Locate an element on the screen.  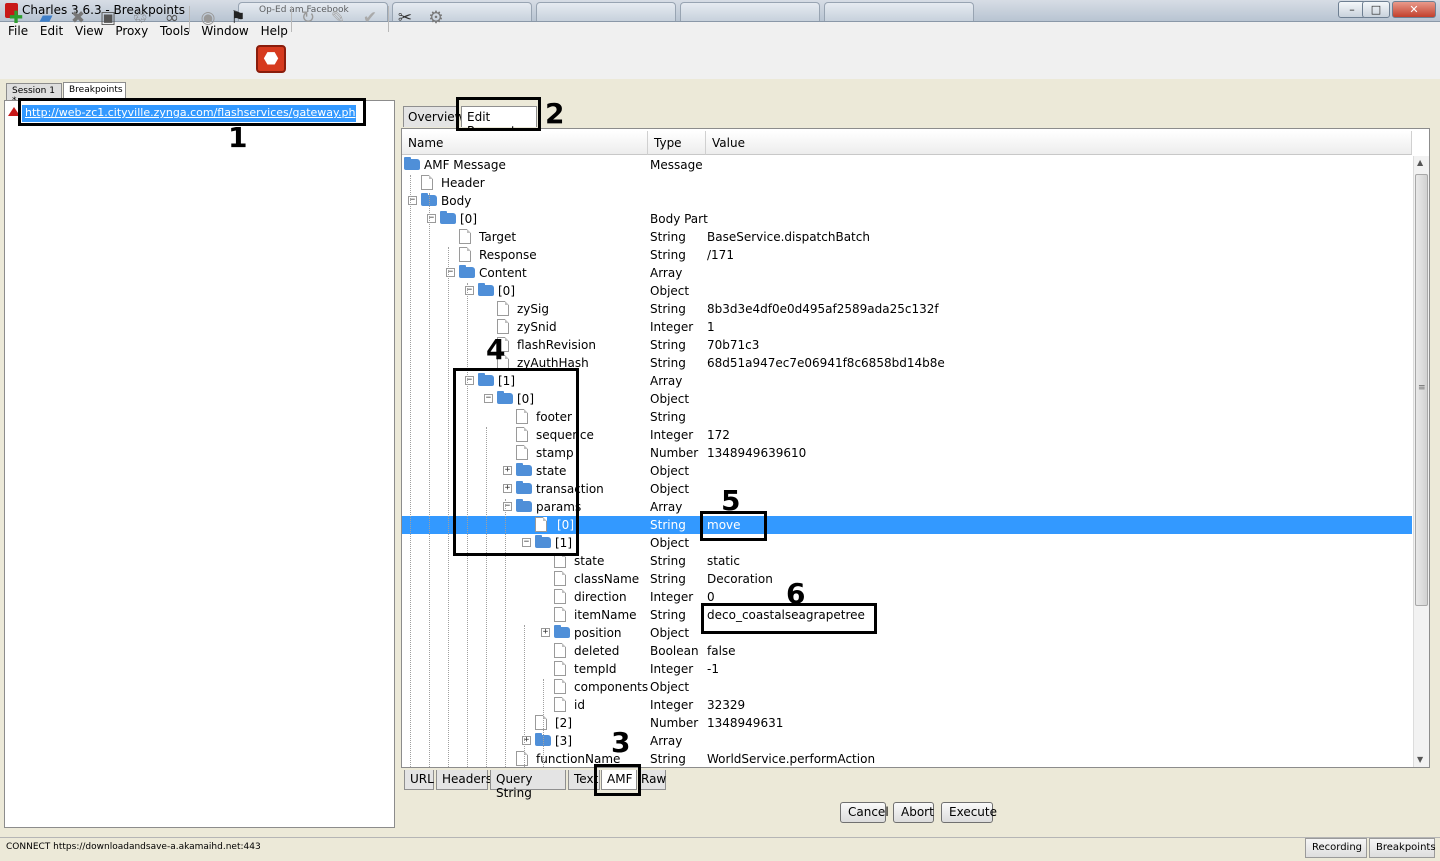
tree-node-type: Integer is located at coordinates (672, 597).